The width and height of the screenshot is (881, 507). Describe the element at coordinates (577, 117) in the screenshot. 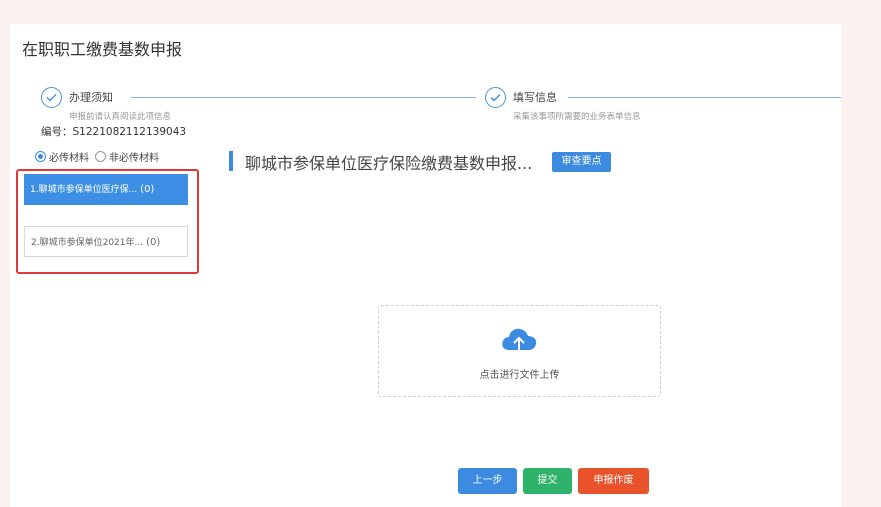

I see `step-2-desc: 采集该事项所需要的业务表单信息` at that location.